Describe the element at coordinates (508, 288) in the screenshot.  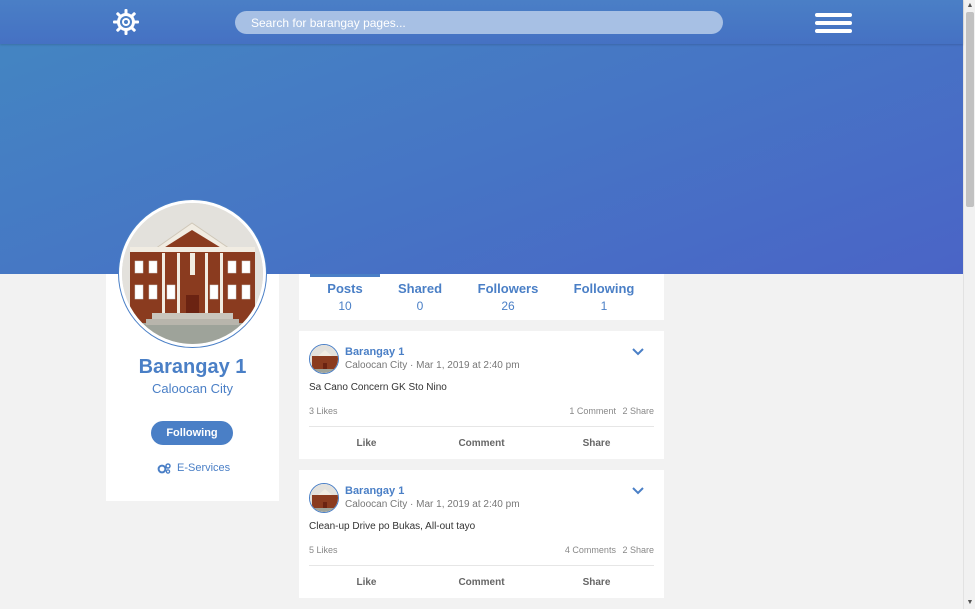
I see `stat-label: Followers` at that location.